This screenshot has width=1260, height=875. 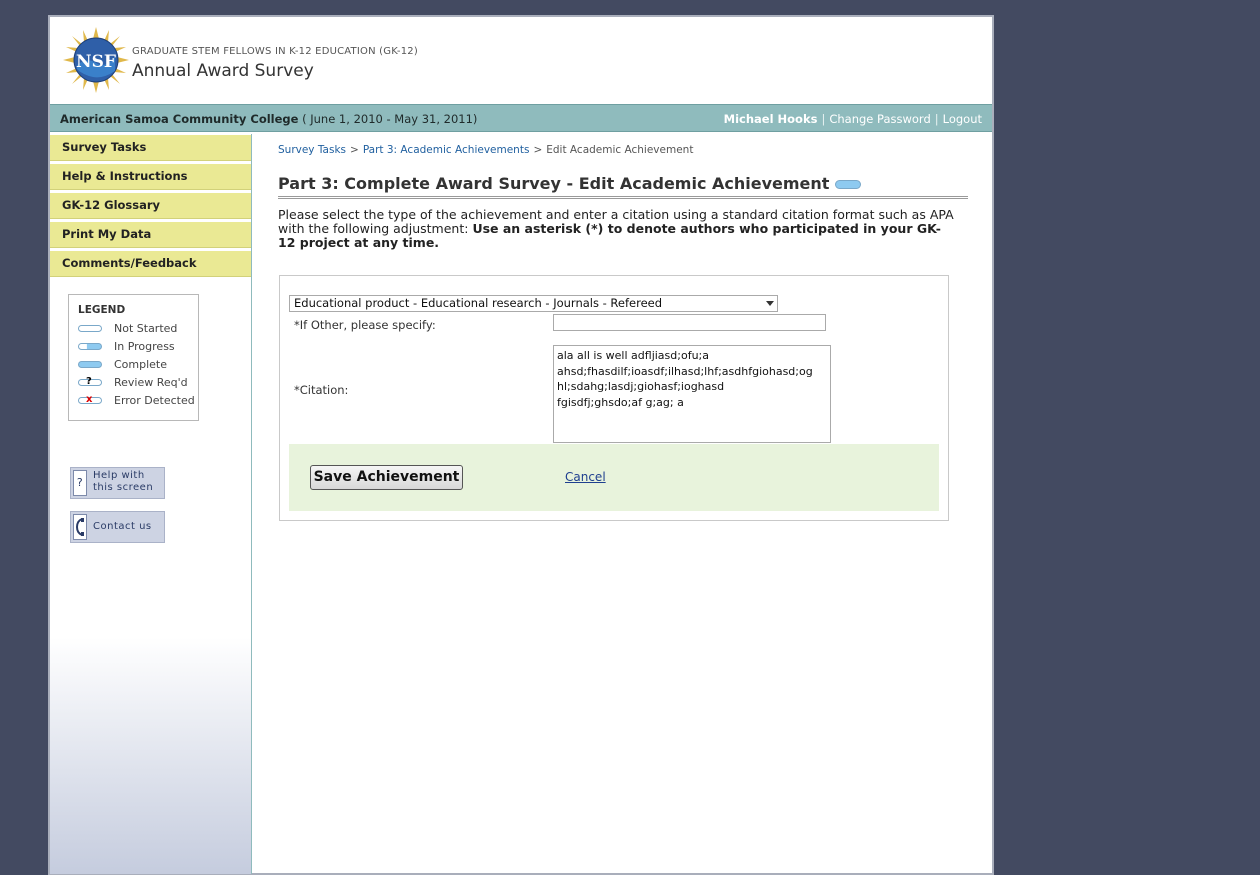 I want to click on status-not-started-icon, so click(x=90, y=328).